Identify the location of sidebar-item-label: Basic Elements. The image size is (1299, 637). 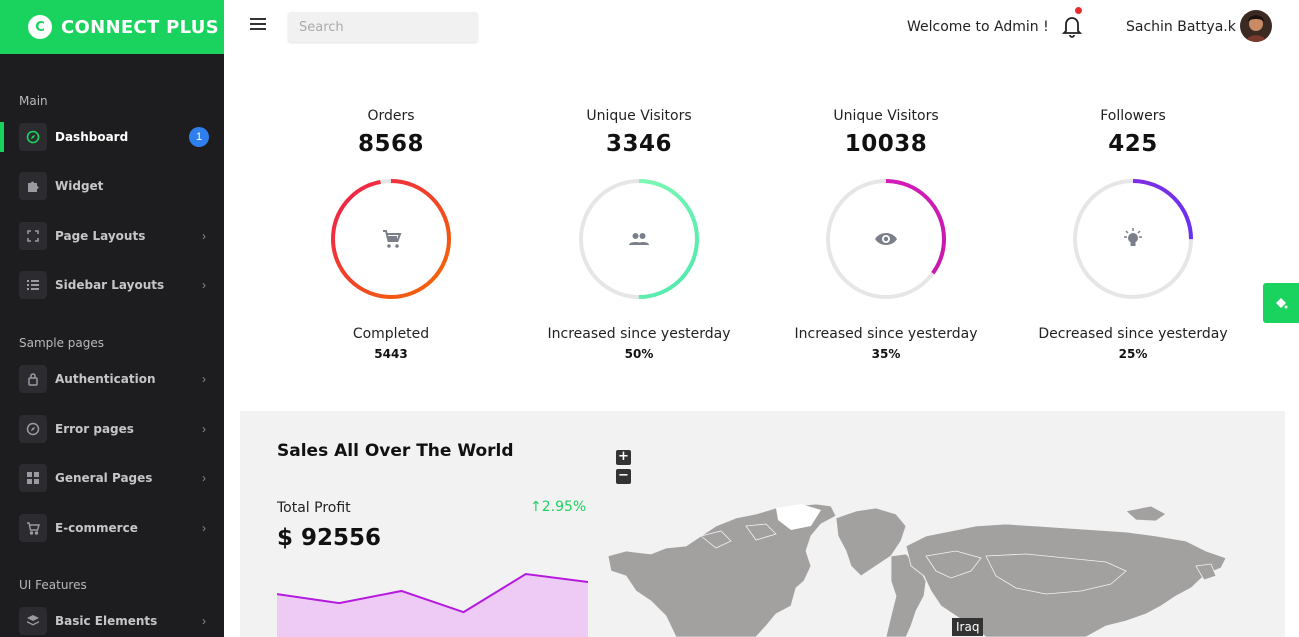
(106, 621).